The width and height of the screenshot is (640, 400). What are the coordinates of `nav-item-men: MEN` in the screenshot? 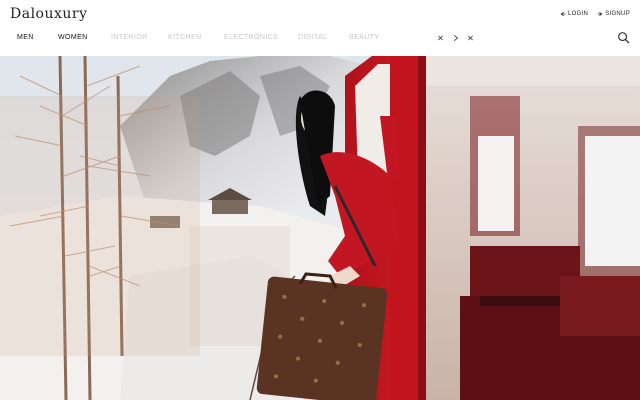 It's located at (37, 37).